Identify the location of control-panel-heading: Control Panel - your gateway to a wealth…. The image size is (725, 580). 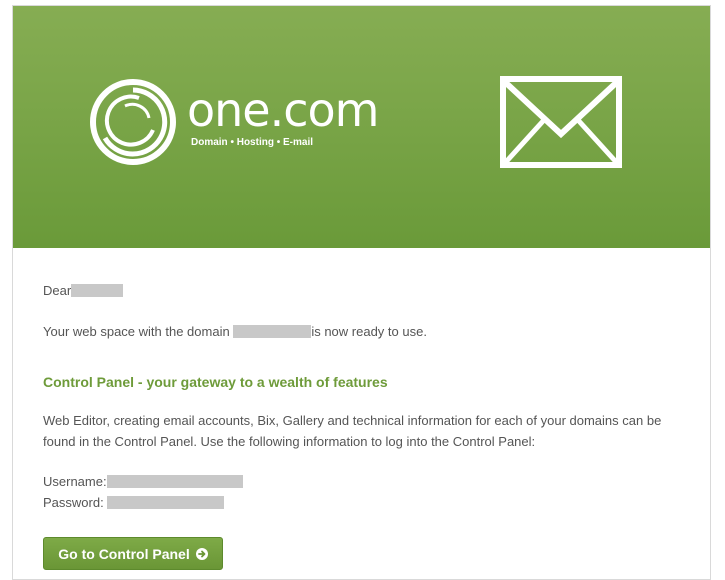
(215, 382).